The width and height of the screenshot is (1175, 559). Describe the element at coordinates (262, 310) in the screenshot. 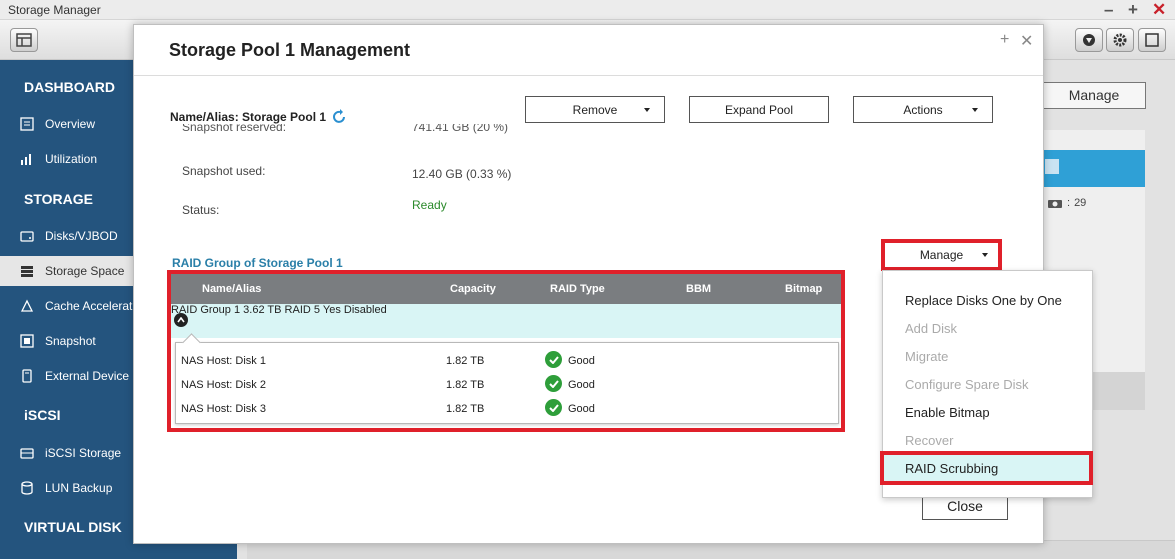

I see `raid-group-capacity: 3.62 TB` at that location.